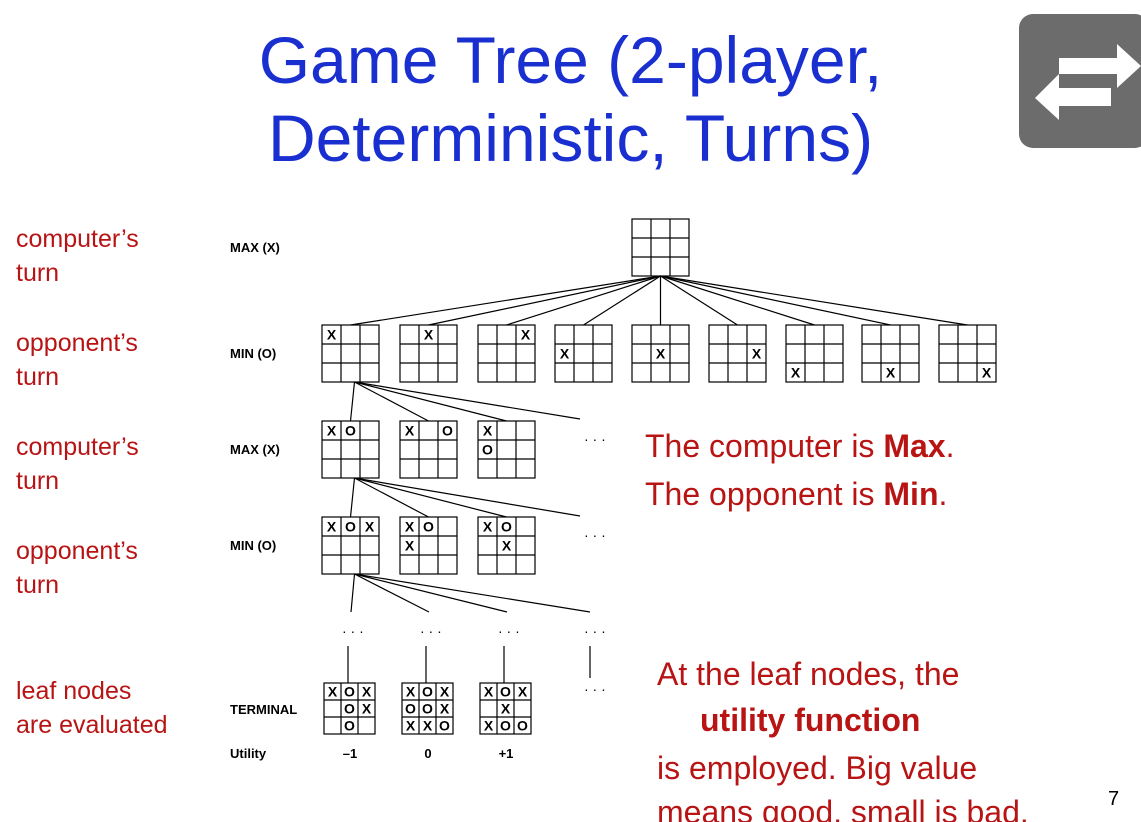 The height and width of the screenshot is (822, 1141). Describe the element at coordinates (843, 808) in the screenshot. I see `note-leaf-line-4: means good, small is bad.` at that location.